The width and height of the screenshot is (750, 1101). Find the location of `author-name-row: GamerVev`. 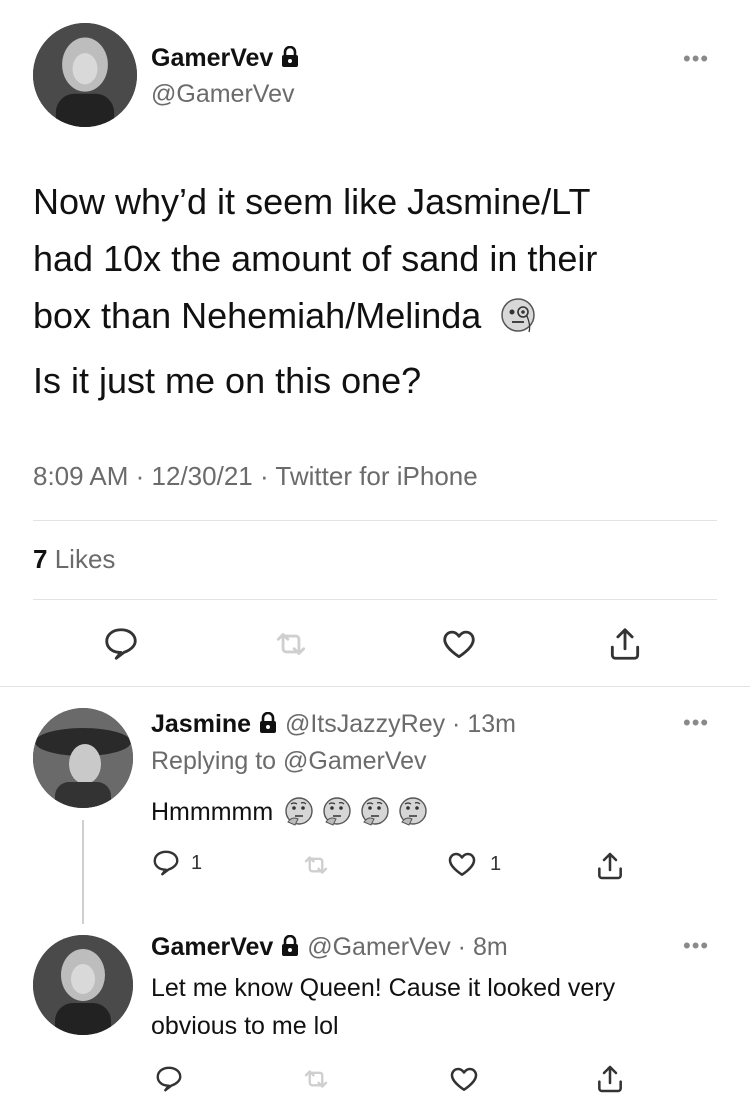

author-name-row: GamerVev is located at coordinates (225, 58).